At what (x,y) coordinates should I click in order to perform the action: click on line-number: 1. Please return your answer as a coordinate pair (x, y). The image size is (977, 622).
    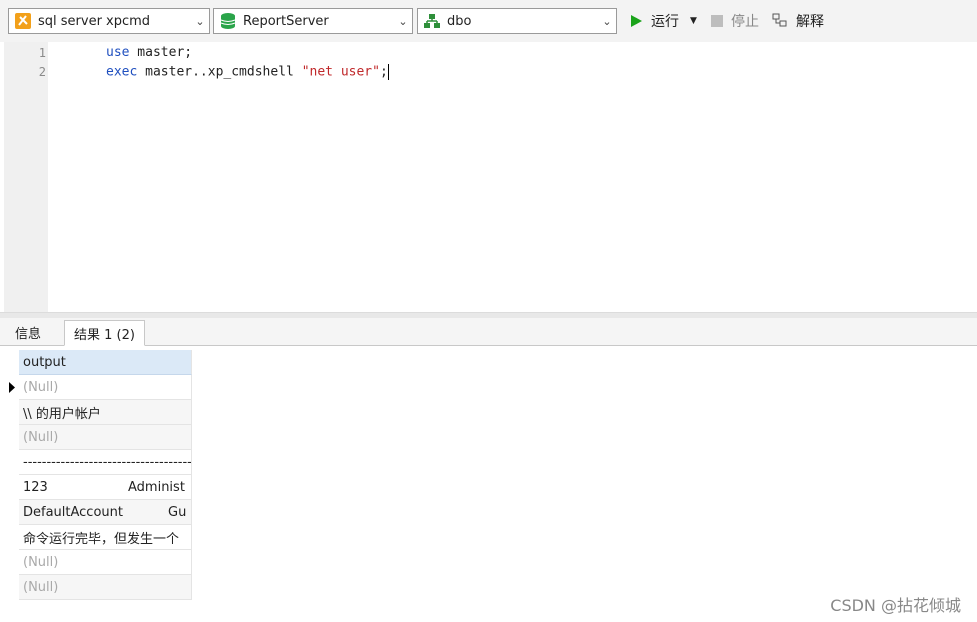
    Looking at the image, I should click on (42, 53).